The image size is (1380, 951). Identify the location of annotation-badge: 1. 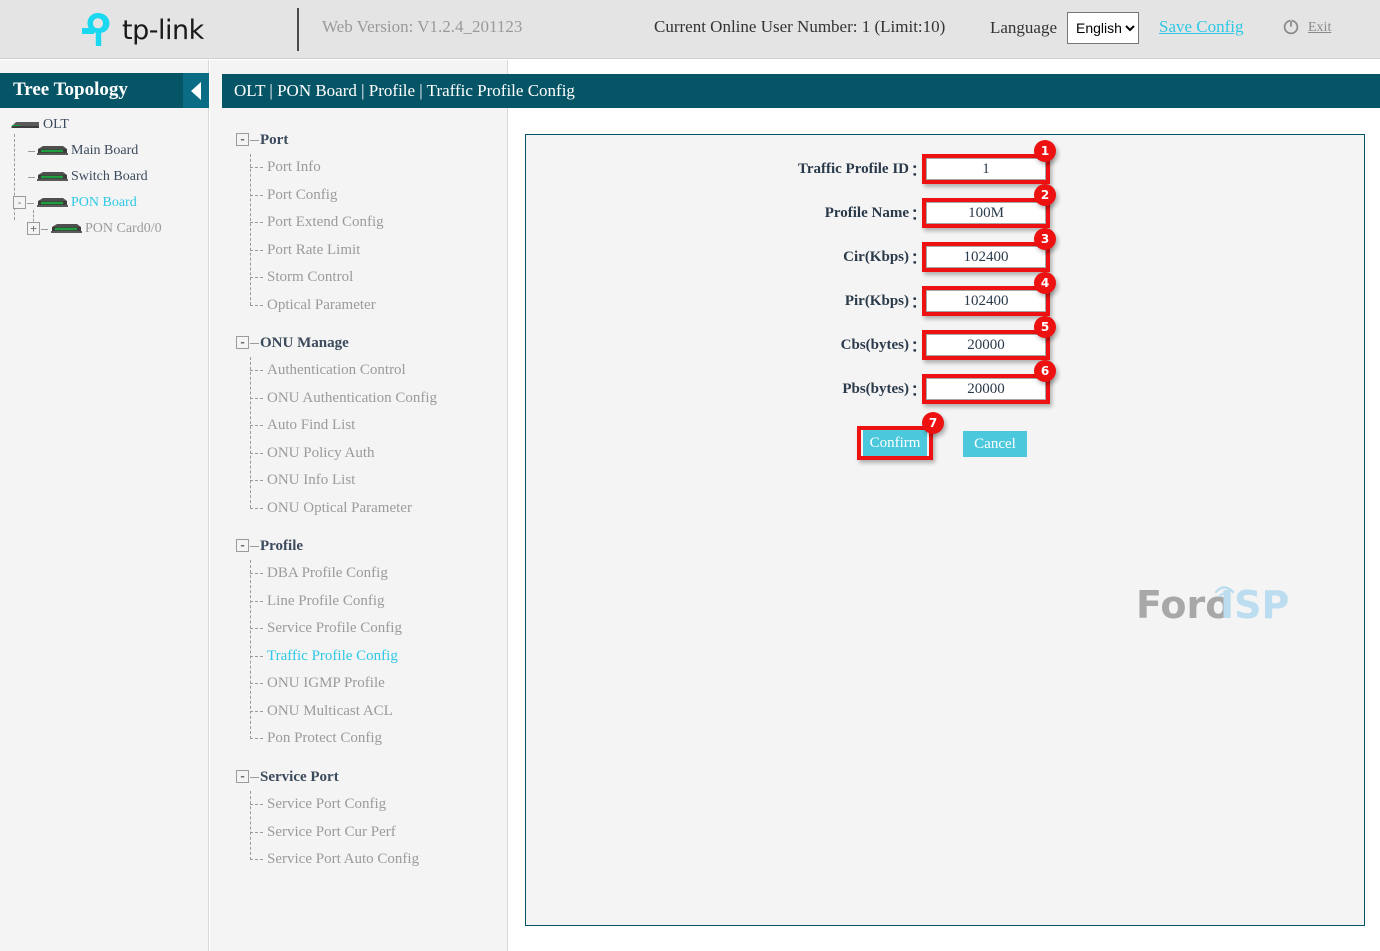
(1045, 151).